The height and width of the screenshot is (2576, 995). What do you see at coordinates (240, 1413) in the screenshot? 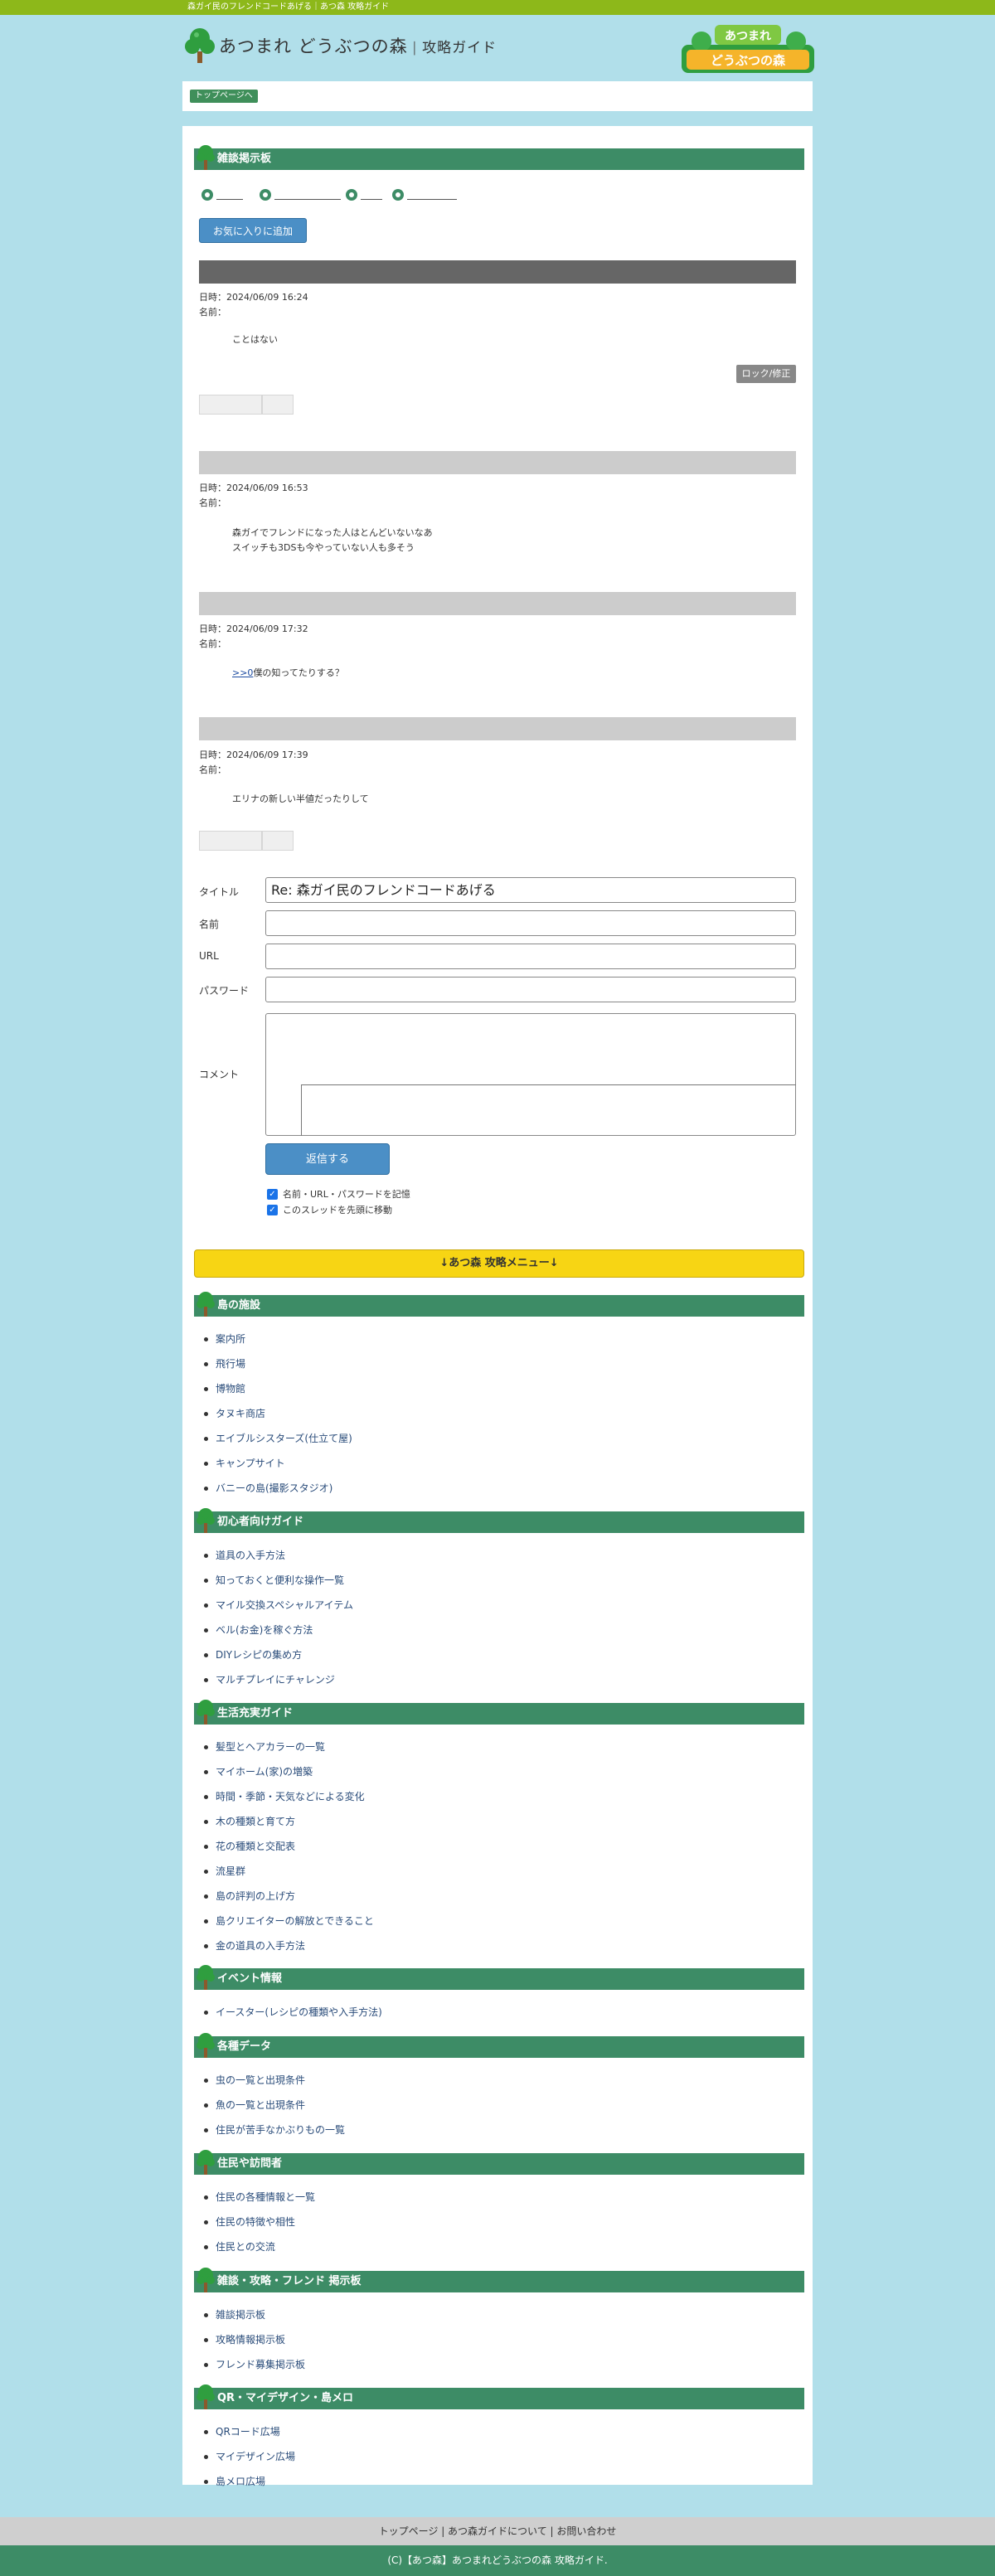
I see `menu-link: タヌキ商店` at bounding box center [240, 1413].